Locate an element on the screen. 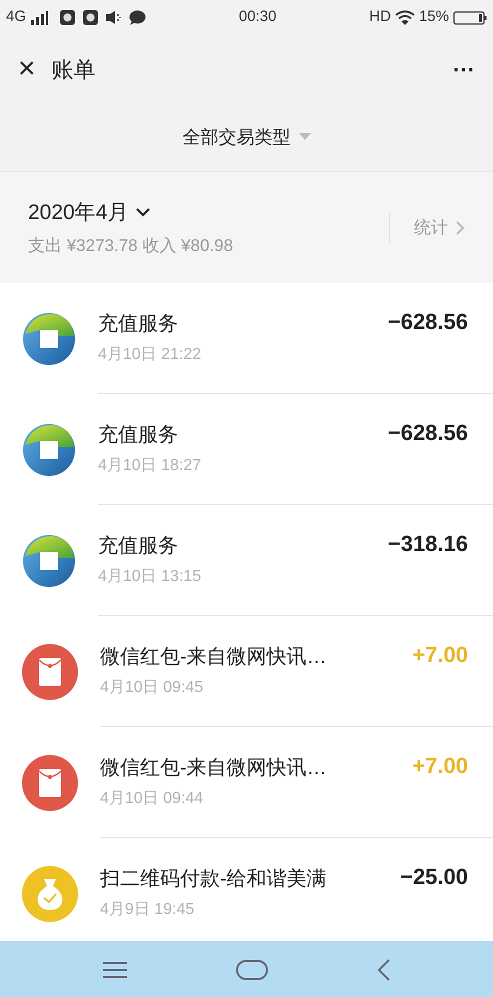 The height and width of the screenshot is (997, 493). close-button: × is located at coordinates (27, 69).